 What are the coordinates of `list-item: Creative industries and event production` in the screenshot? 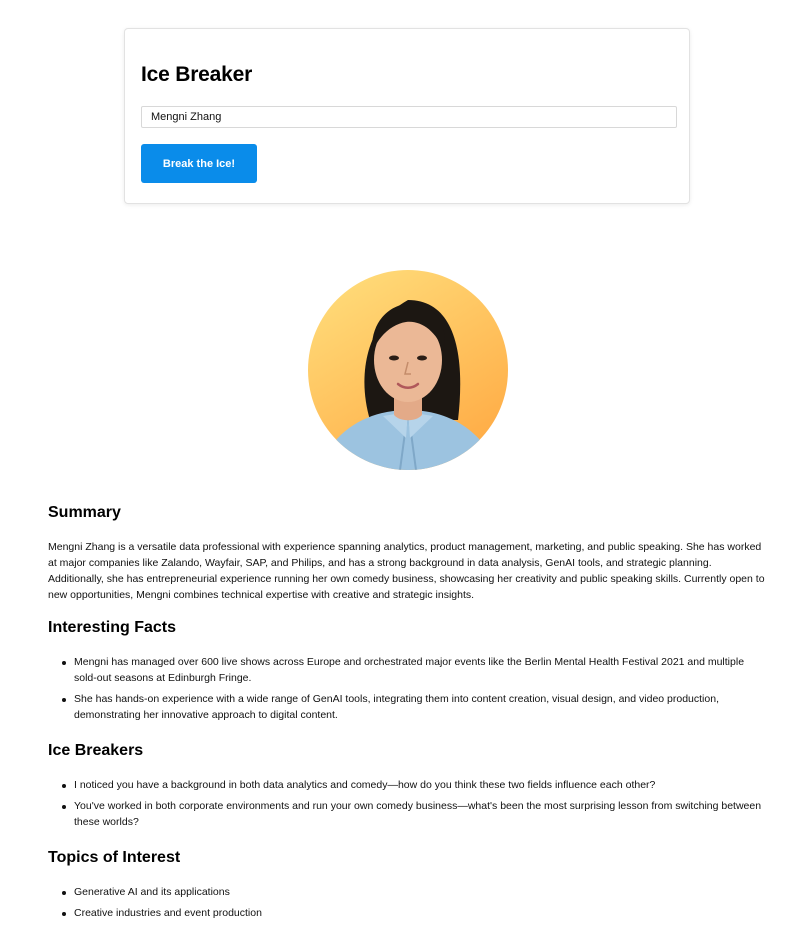 It's located at (408, 913).